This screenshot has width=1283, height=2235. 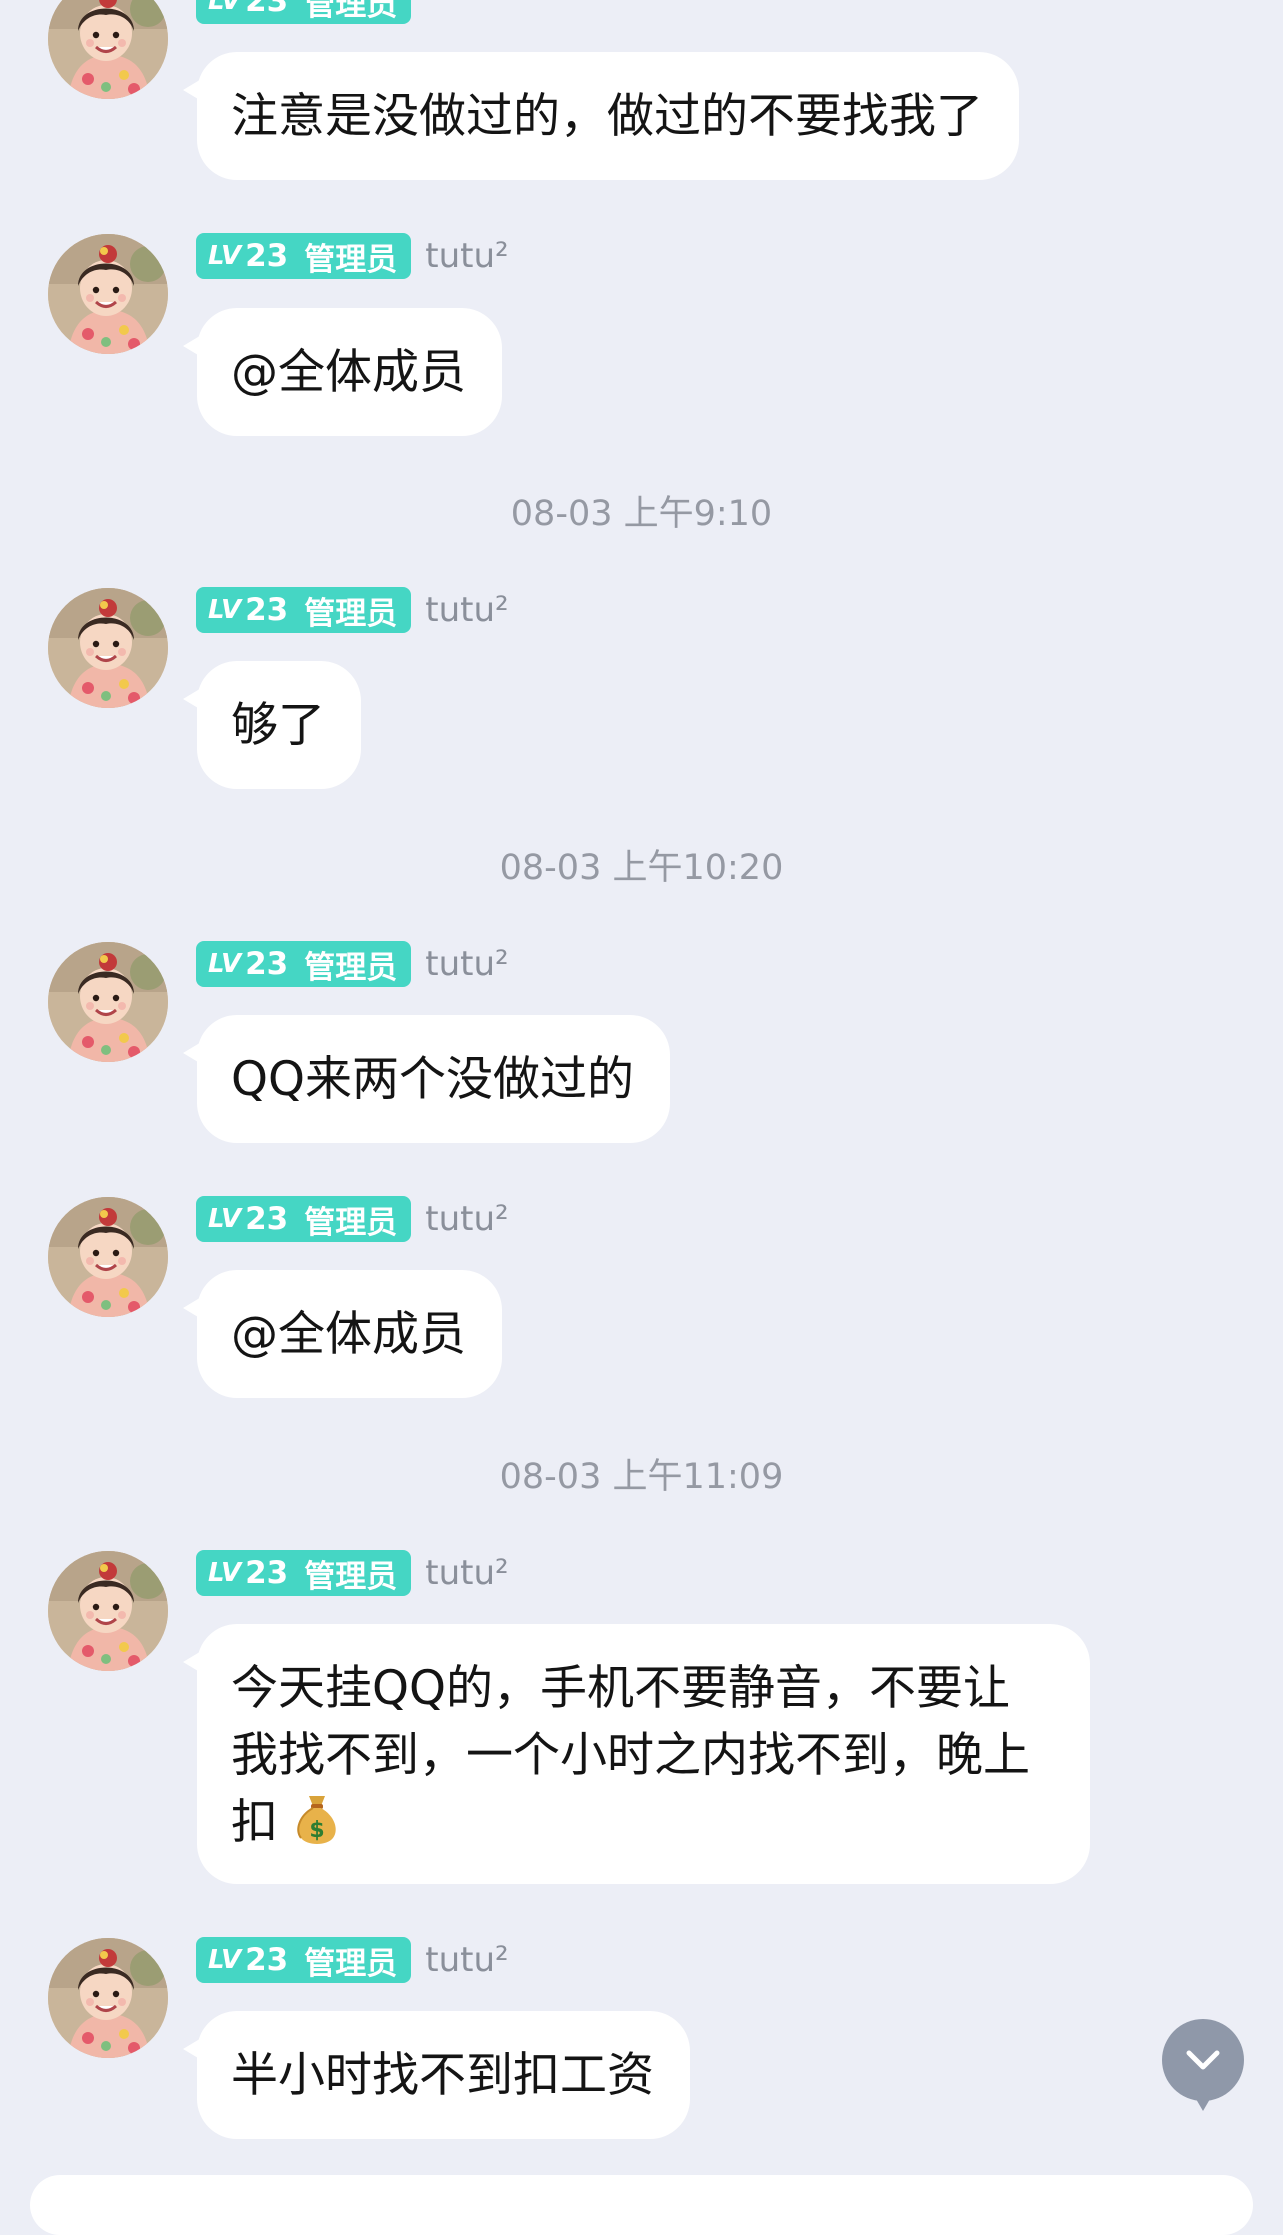 I want to click on message-text: 半小时找不到扣工资, so click(x=442, y=2075).